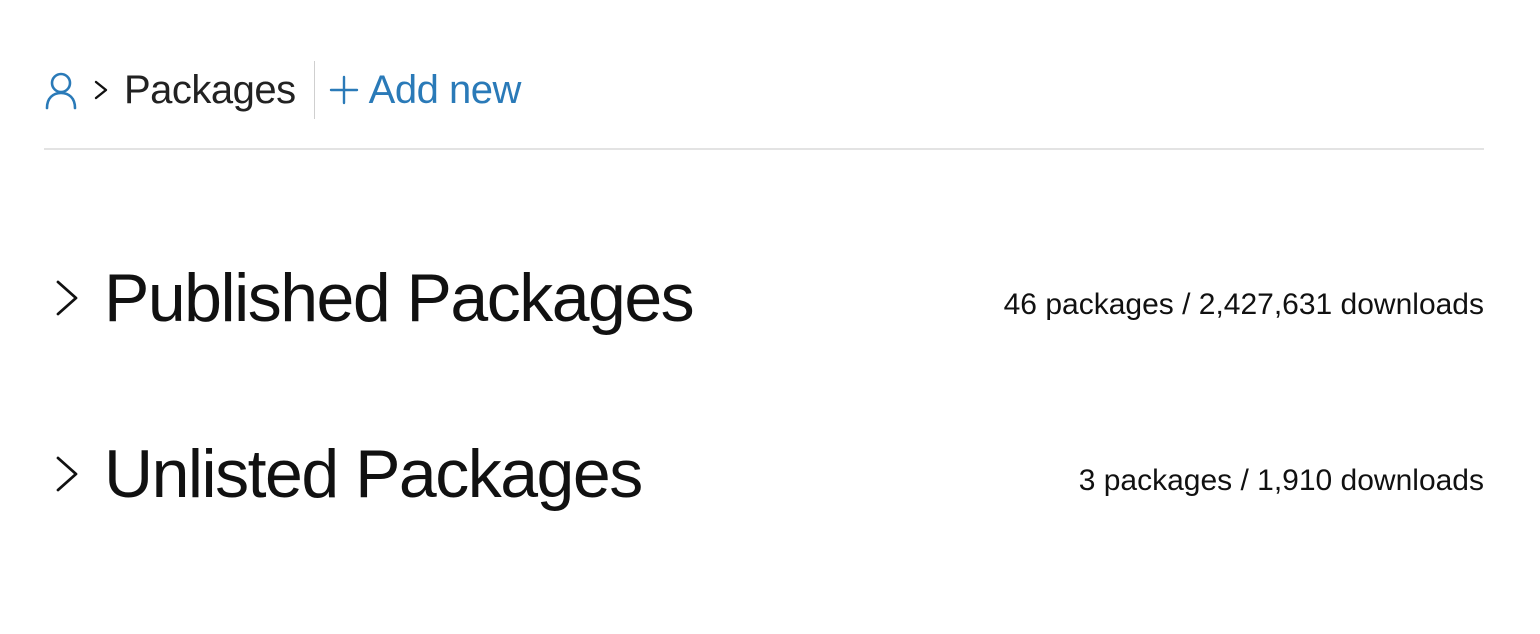 The height and width of the screenshot is (634, 1540). What do you see at coordinates (399, 298) in the screenshot?
I see `section-title: Published Packages` at bounding box center [399, 298].